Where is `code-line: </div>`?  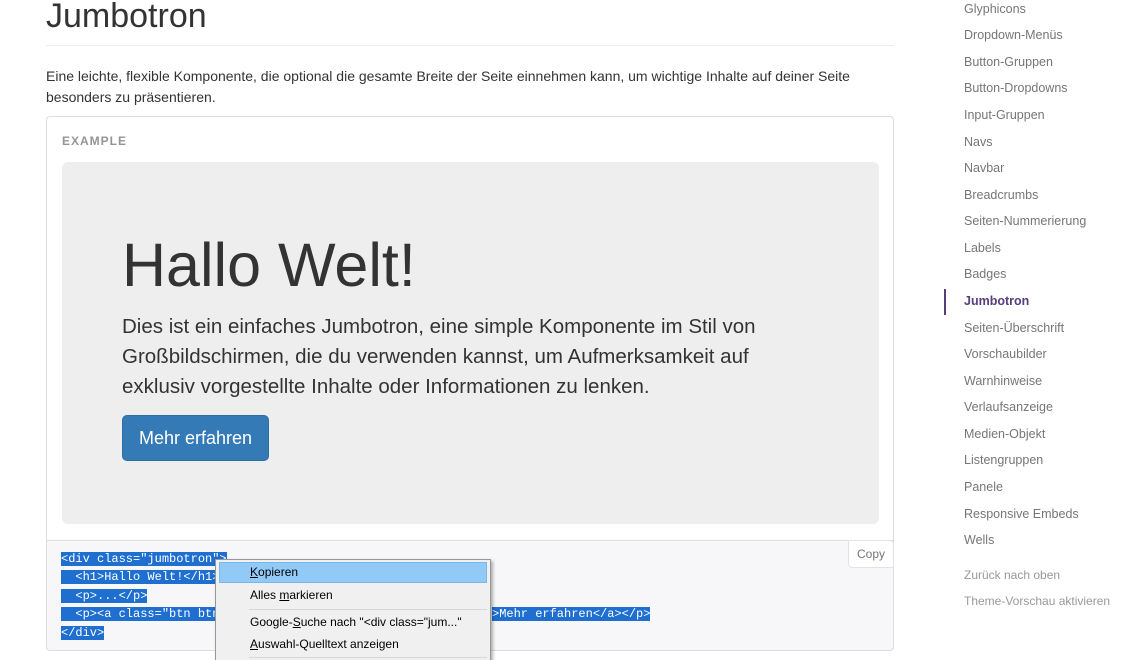
code-line: </div> is located at coordinates (83, 633).